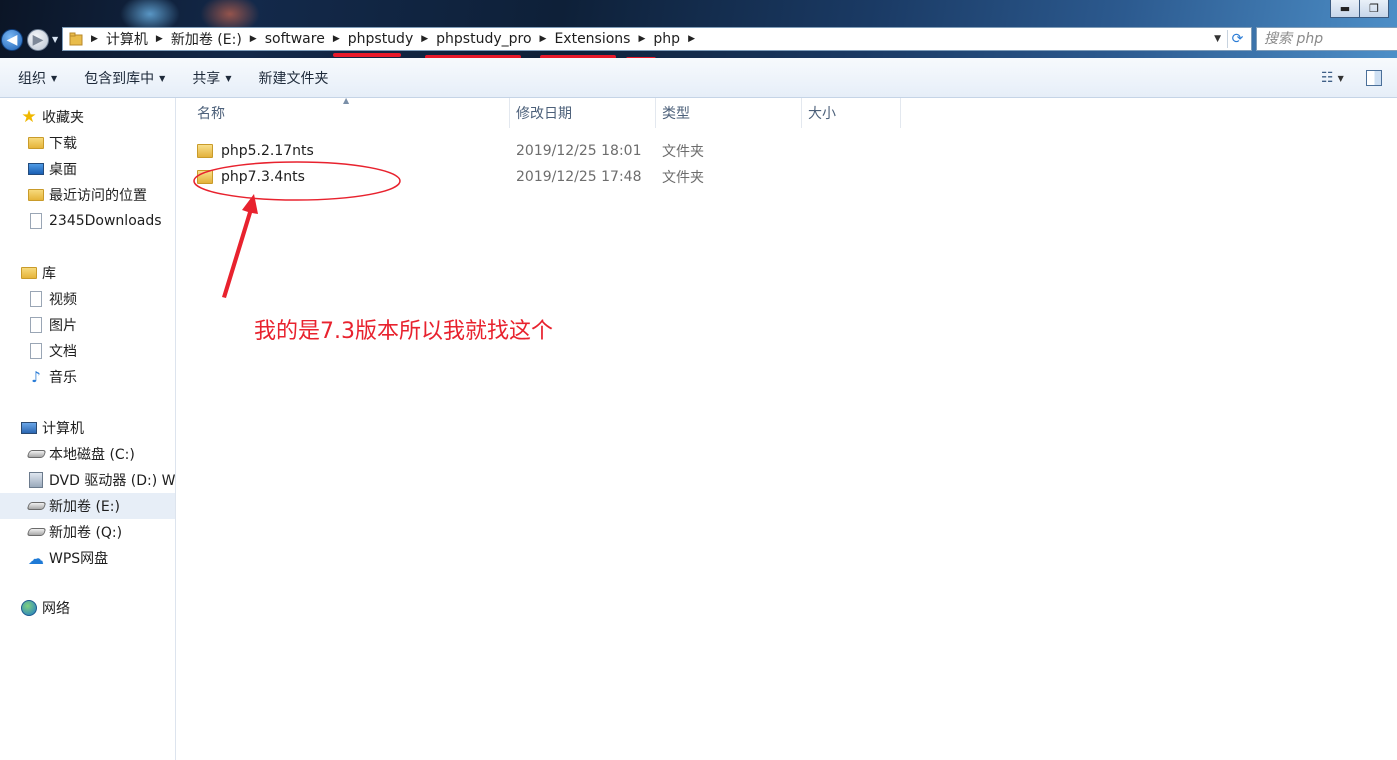  I want to click on sidebar-item-computer: 计算机, so click(87, 428).